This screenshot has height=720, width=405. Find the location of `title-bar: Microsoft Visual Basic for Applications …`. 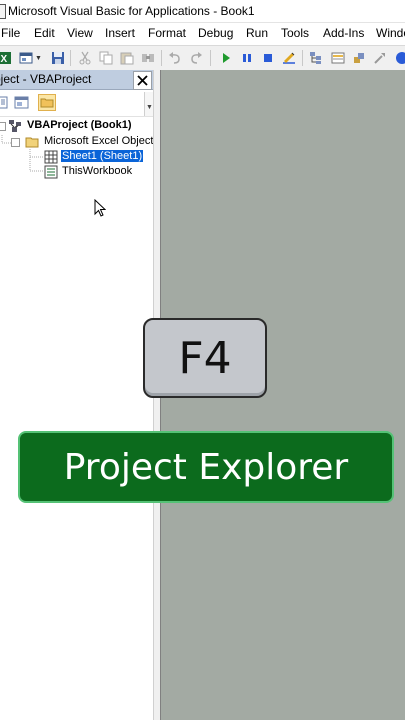

title-bar: Microsoft Visual Basic for Applications … is located at coordinates (202, 11).